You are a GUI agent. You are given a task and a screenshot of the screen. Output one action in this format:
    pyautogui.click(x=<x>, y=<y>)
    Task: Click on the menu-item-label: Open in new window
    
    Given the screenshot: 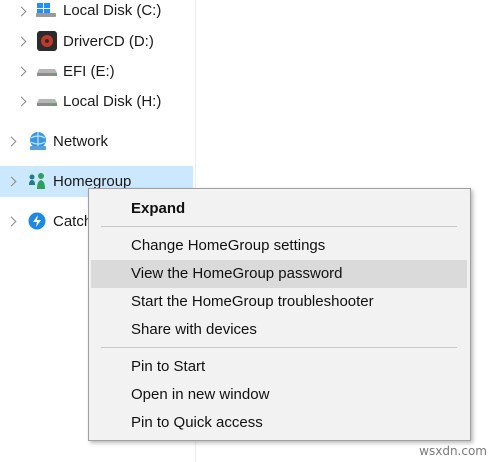 What is the action you would take?
    pyautogui.click(x=200, y=394)
    